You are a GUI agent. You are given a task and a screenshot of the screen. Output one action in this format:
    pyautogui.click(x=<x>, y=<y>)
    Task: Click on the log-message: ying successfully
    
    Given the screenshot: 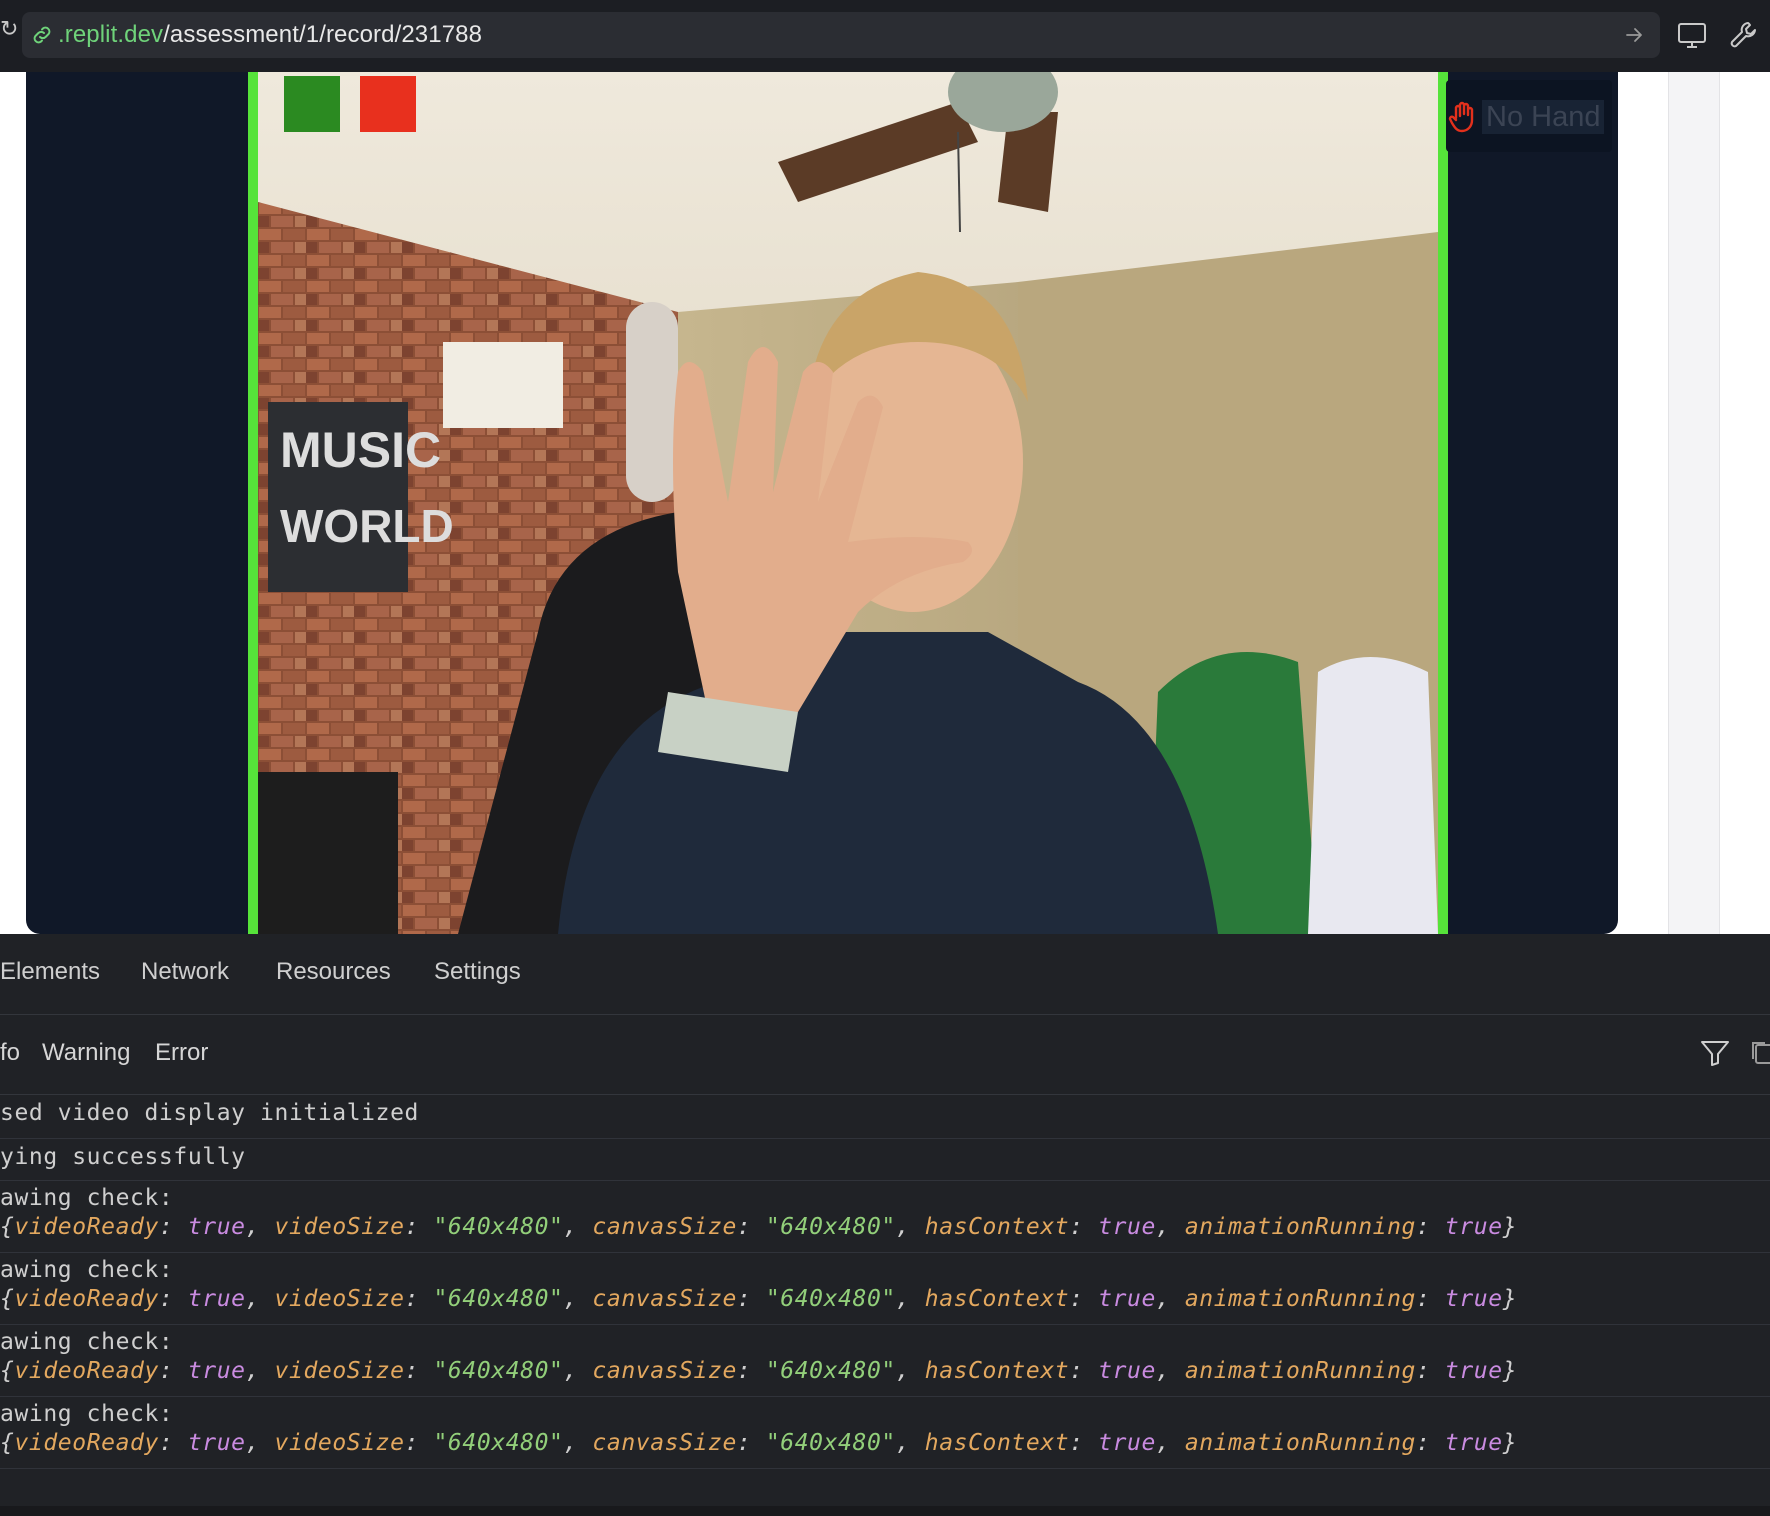 What is the action you would take?
    pyautogui.click(x=123, y=1157)
    